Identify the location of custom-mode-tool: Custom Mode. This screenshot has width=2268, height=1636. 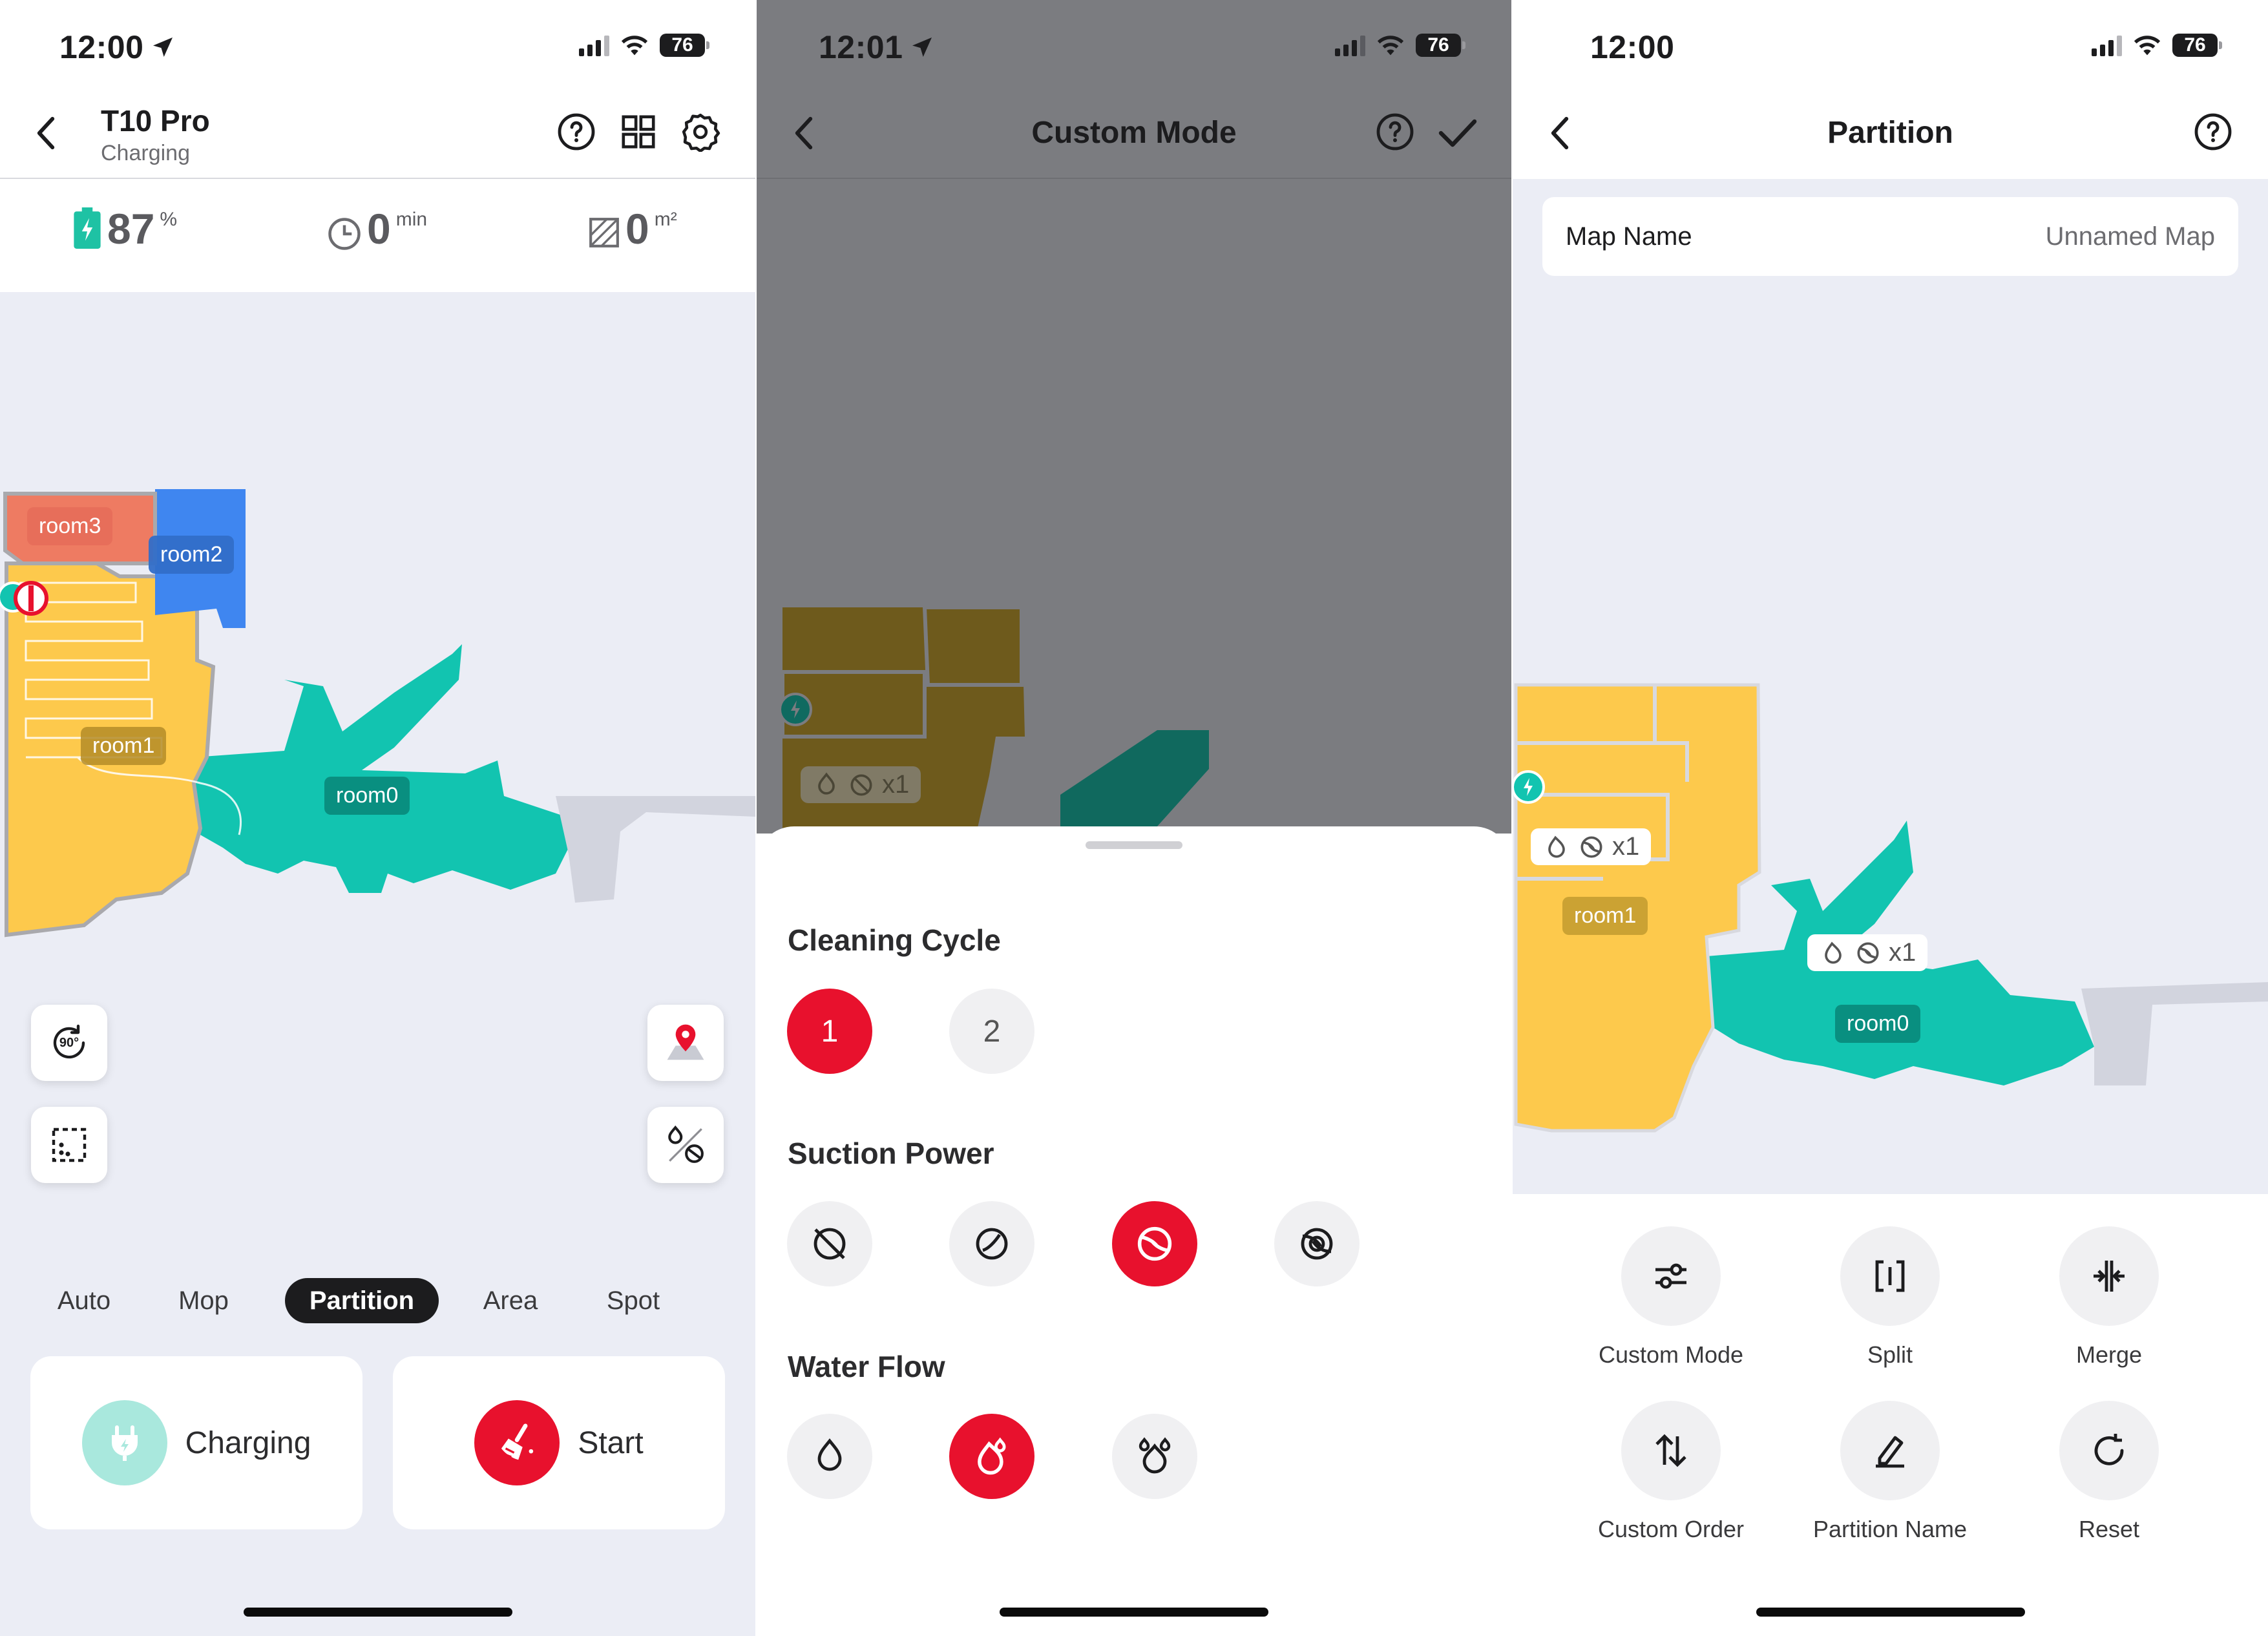
(1671, 1297).